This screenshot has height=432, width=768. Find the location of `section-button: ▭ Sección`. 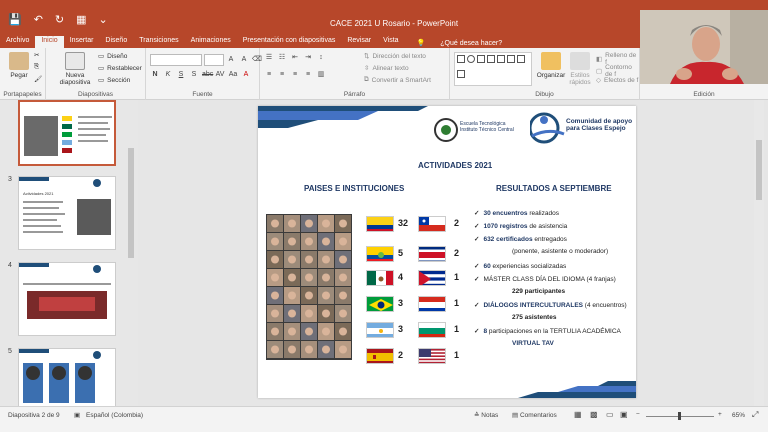

section-button: ▭ Sección is located at coordinates (114, 80).